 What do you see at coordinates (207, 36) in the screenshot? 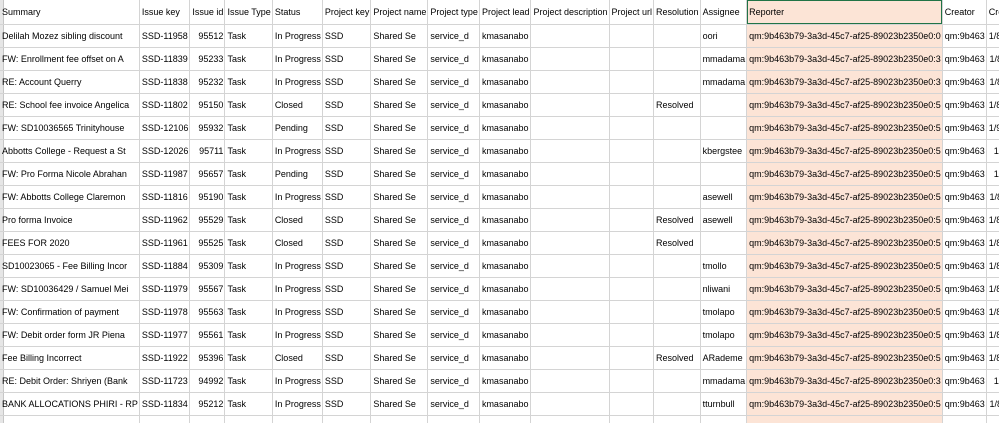
I see `cell: 95512` at bounding box center [207, 36].